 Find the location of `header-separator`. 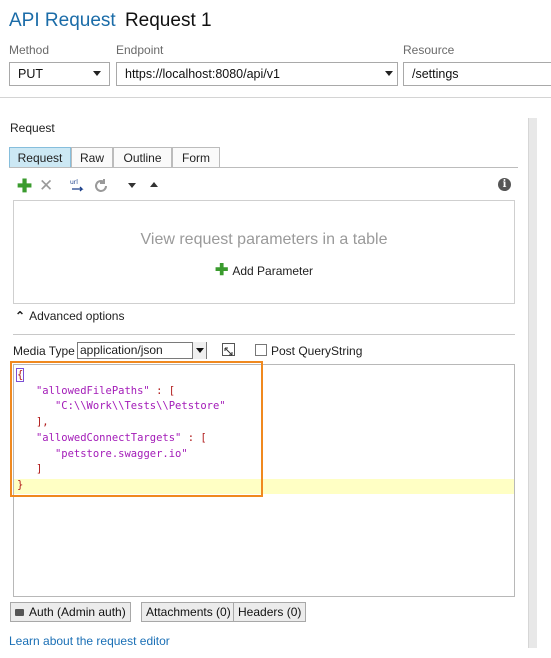

header-separator is located at coordinates (275, 97).